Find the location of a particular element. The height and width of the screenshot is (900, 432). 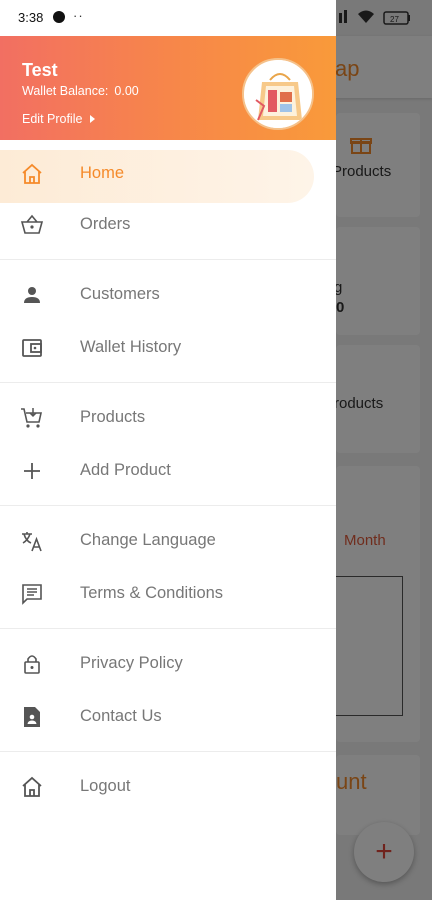

menu-item-label: Customers is located at coordinates (120, 294).